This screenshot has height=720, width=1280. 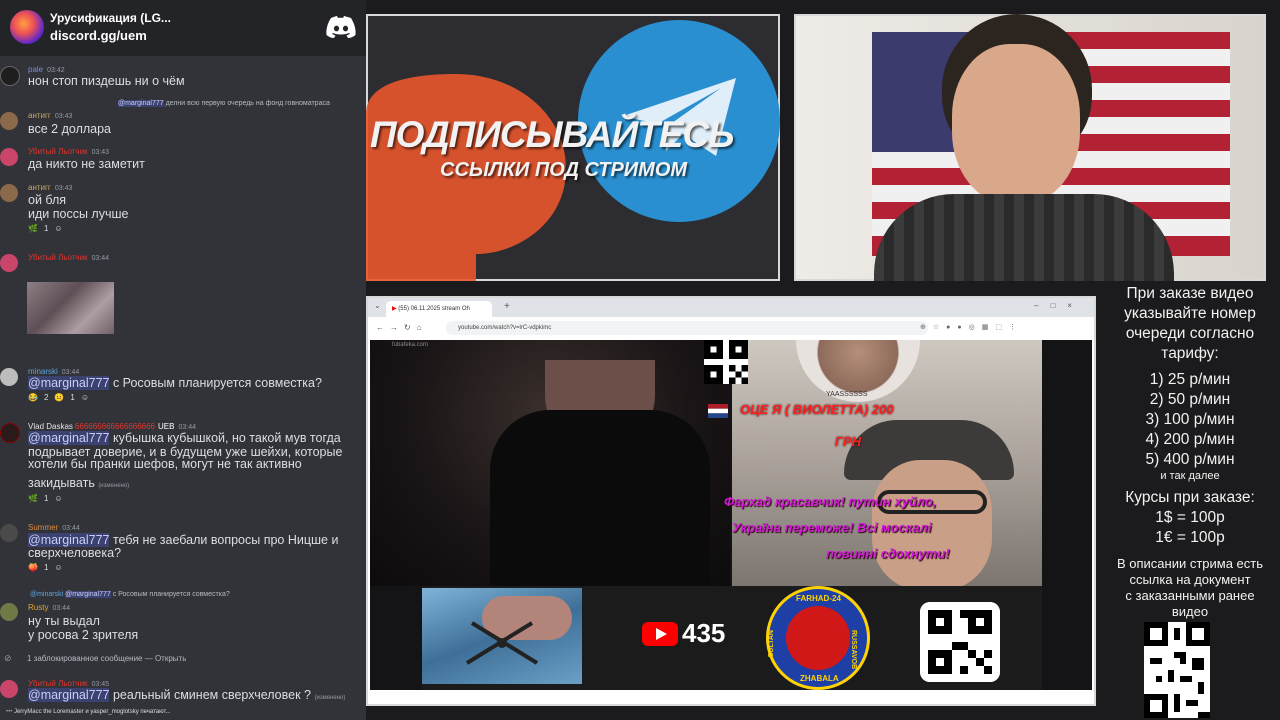 What do you see at coordinates (687, 328) in the screenshot?
I see `url-field: youtube.com/watch?v=lrC-vdpkimc` at bounding box center [687, 328].